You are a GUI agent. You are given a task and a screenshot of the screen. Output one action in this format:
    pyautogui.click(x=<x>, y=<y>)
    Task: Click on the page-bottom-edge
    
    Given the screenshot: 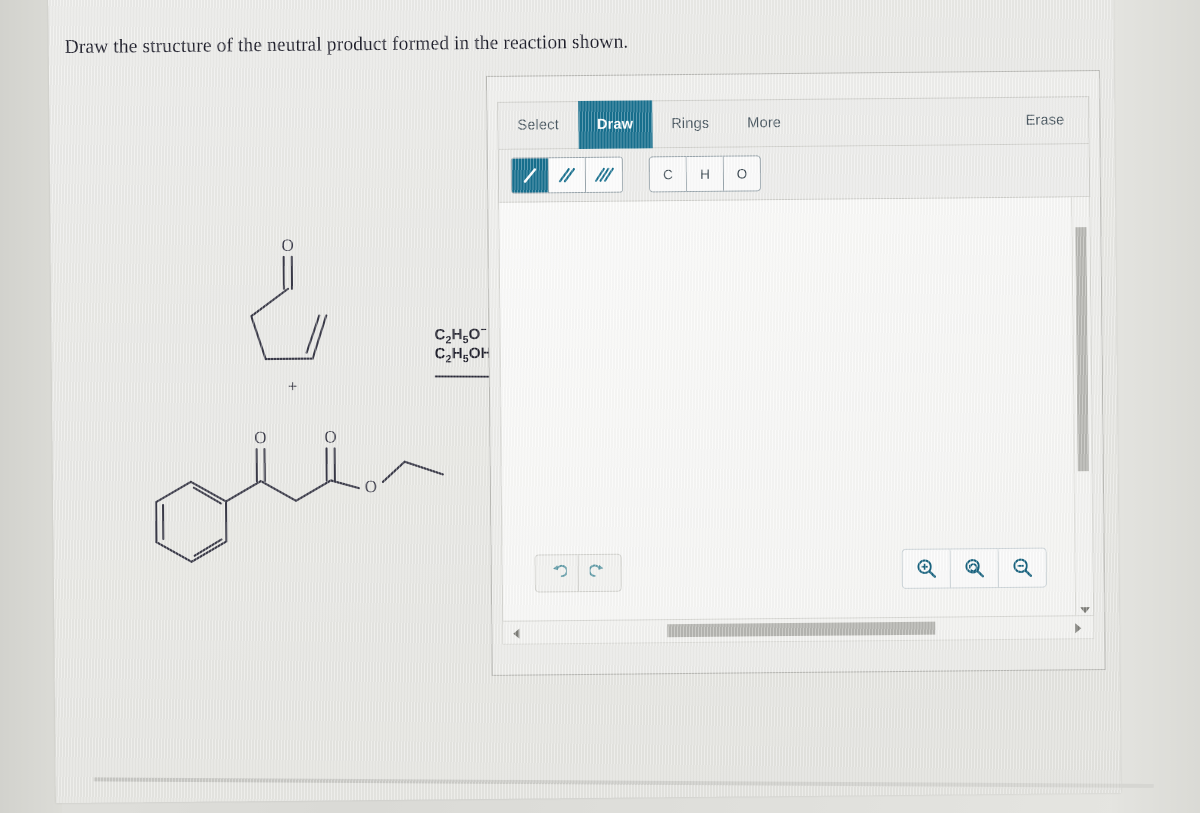 What is the action you would take?
    pyautogui.click(x=623, y=782)
    